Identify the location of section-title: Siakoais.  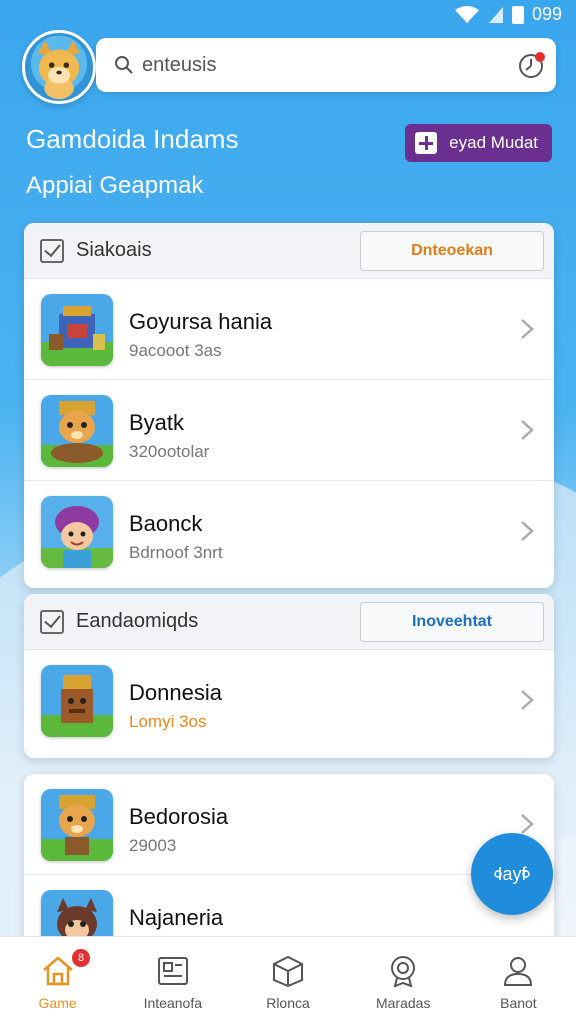
(114, 250).